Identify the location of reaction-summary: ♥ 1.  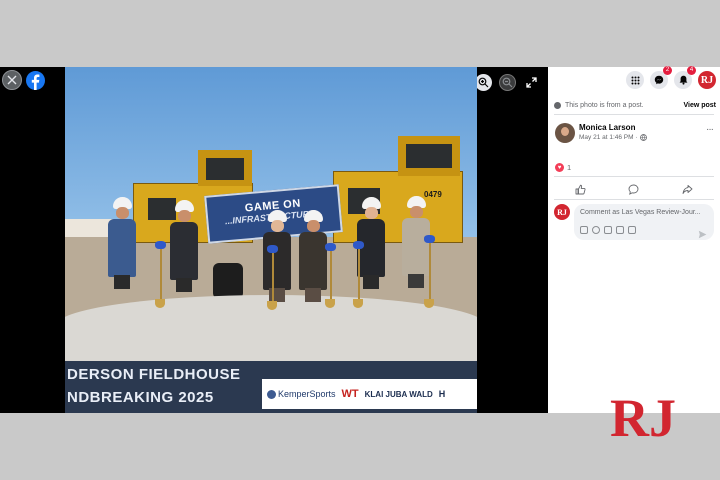
(563, 167).